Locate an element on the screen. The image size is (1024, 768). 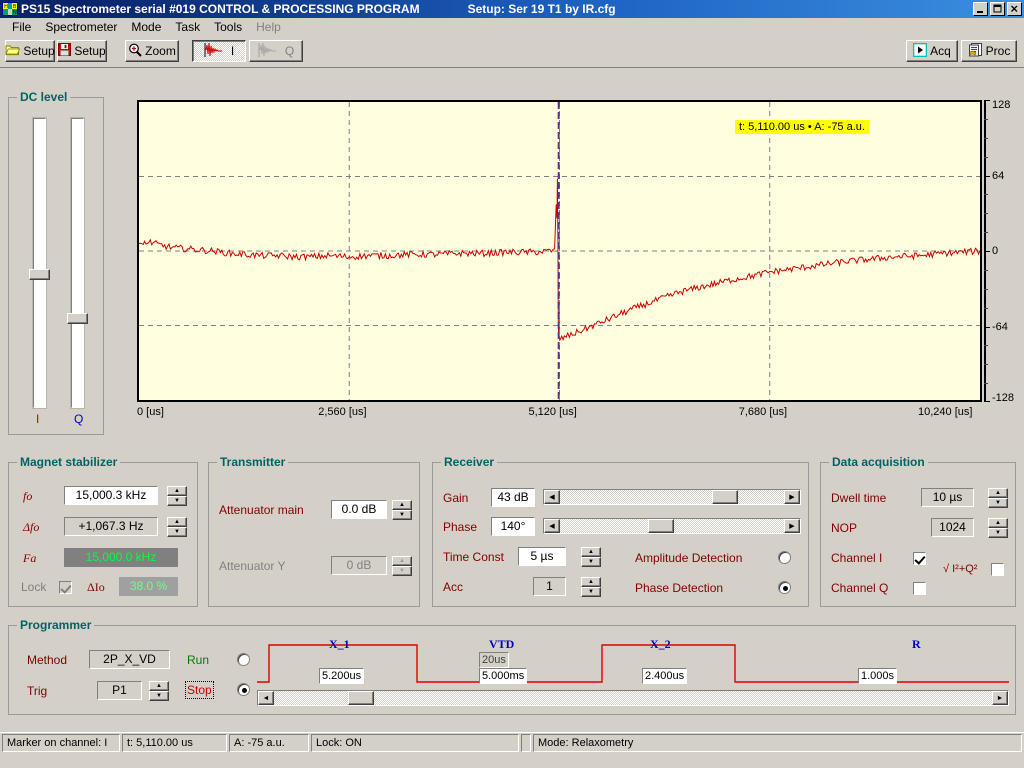
gain-slider-left-arrow: ◀ is located at coordinates (552, 497).